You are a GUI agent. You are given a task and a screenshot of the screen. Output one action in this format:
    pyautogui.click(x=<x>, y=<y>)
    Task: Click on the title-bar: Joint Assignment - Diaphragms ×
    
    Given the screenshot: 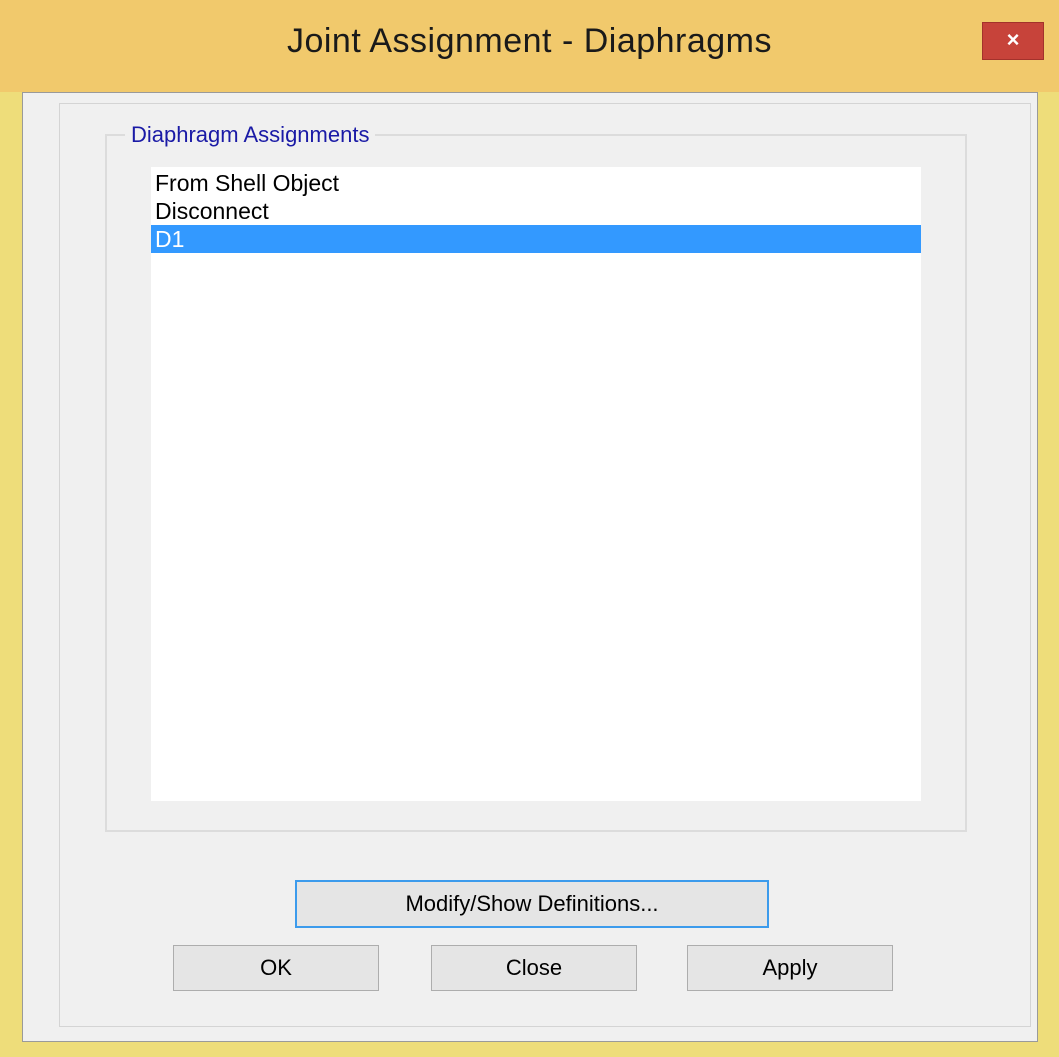 What is the action you would take?
    pyautogui.click(x=529, y=46)
    